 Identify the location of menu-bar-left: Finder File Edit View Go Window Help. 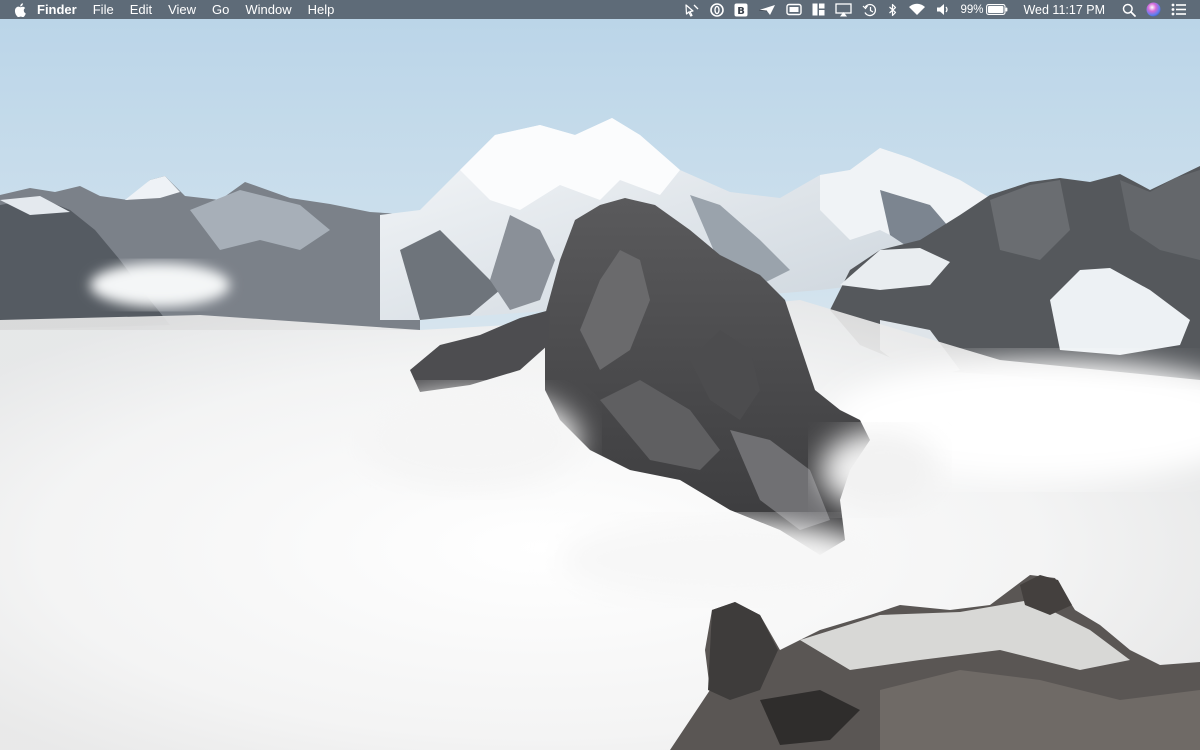
(171, 9).